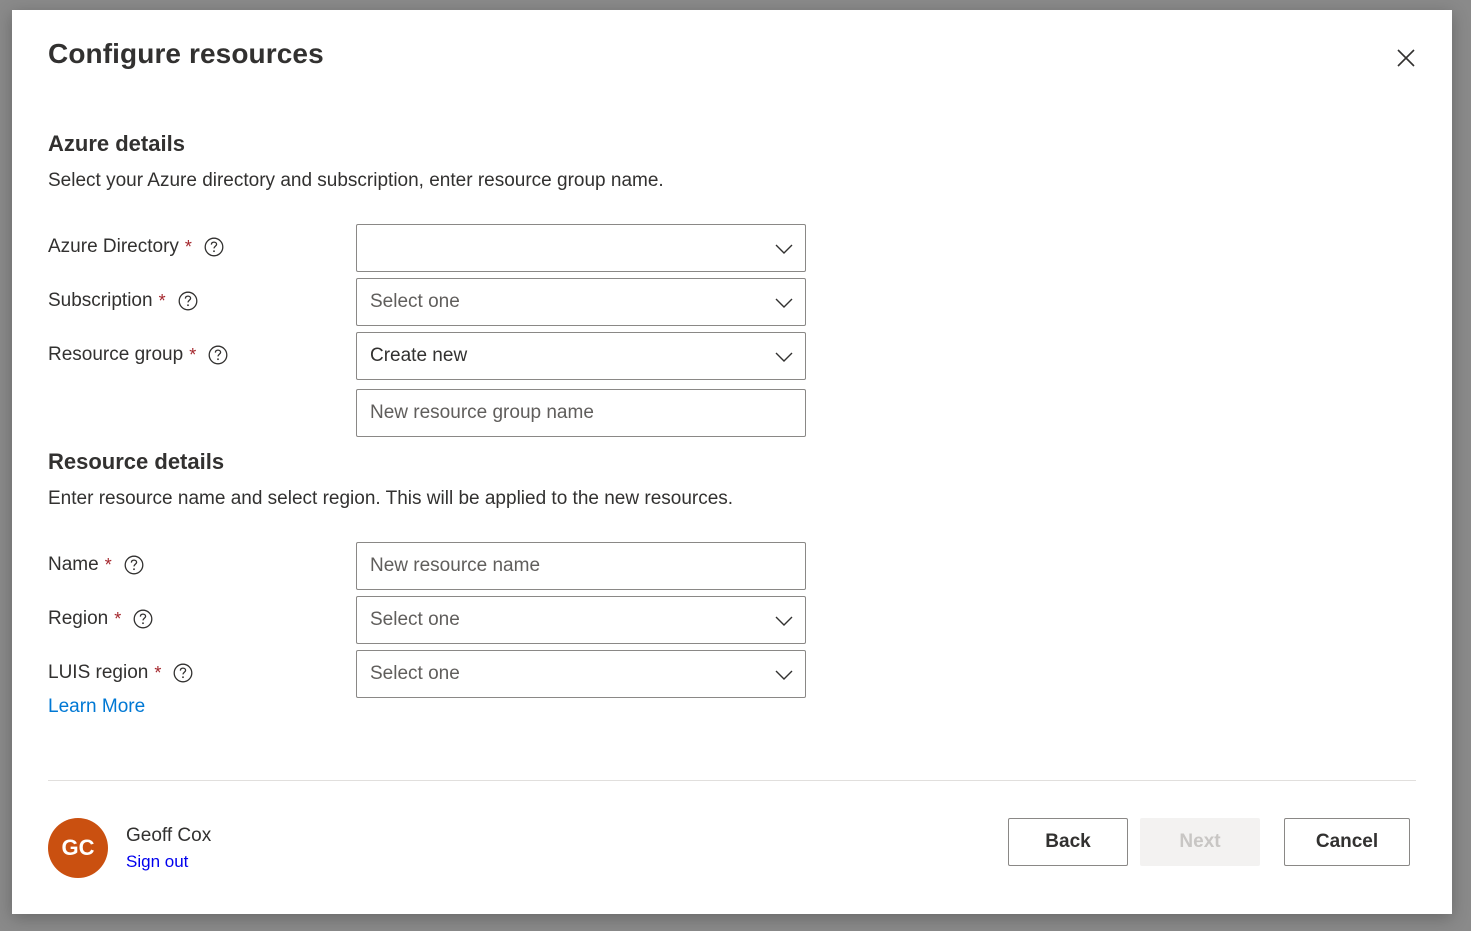 This screenshot has width=1471, height=931. What do you see at coordinates (188, 301) in the screenshot?
I see `subscription-help-icon` at bounding box center [188, 301].